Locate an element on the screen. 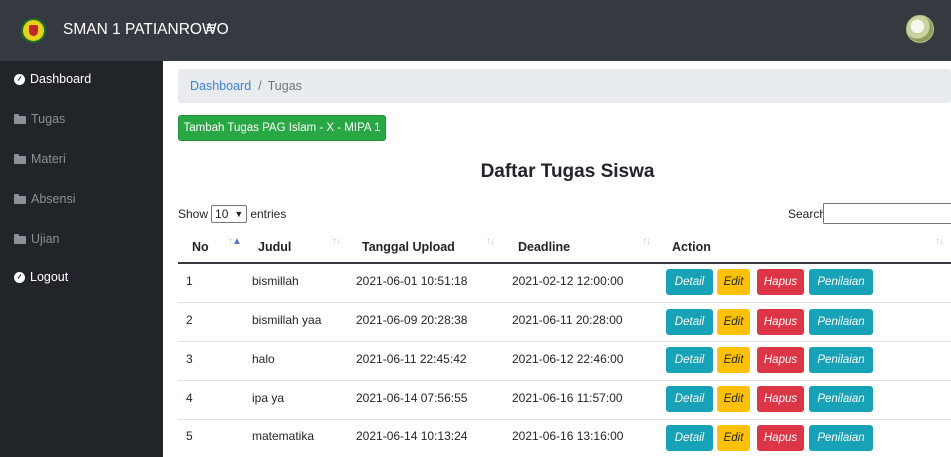  school-logo-icon is located at coordinates (33, 30).